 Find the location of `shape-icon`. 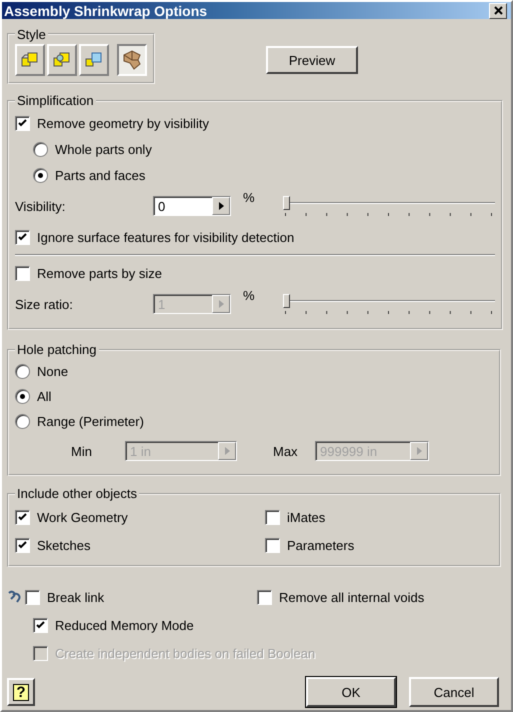

shape-icon is located at coordinates (132, 59).